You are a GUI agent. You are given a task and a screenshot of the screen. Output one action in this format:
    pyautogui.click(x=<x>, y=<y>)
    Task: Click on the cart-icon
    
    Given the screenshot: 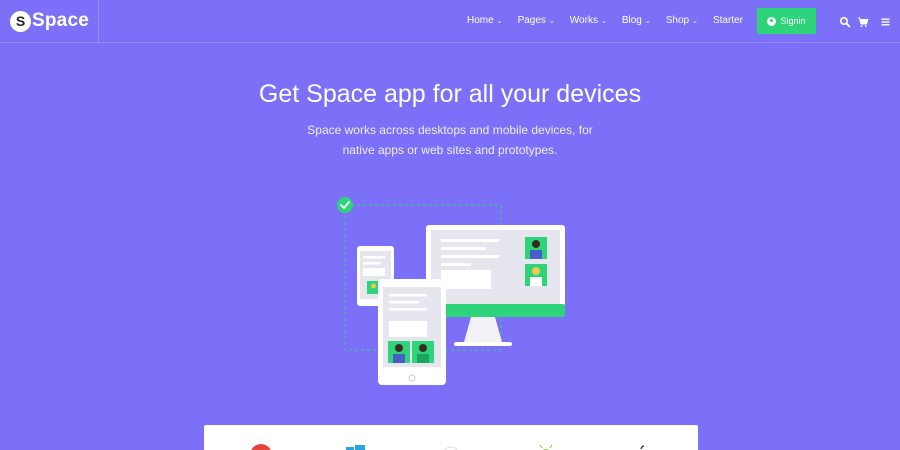 What is the action you would take?
    pyautogui.click(x=863, y=22)
    